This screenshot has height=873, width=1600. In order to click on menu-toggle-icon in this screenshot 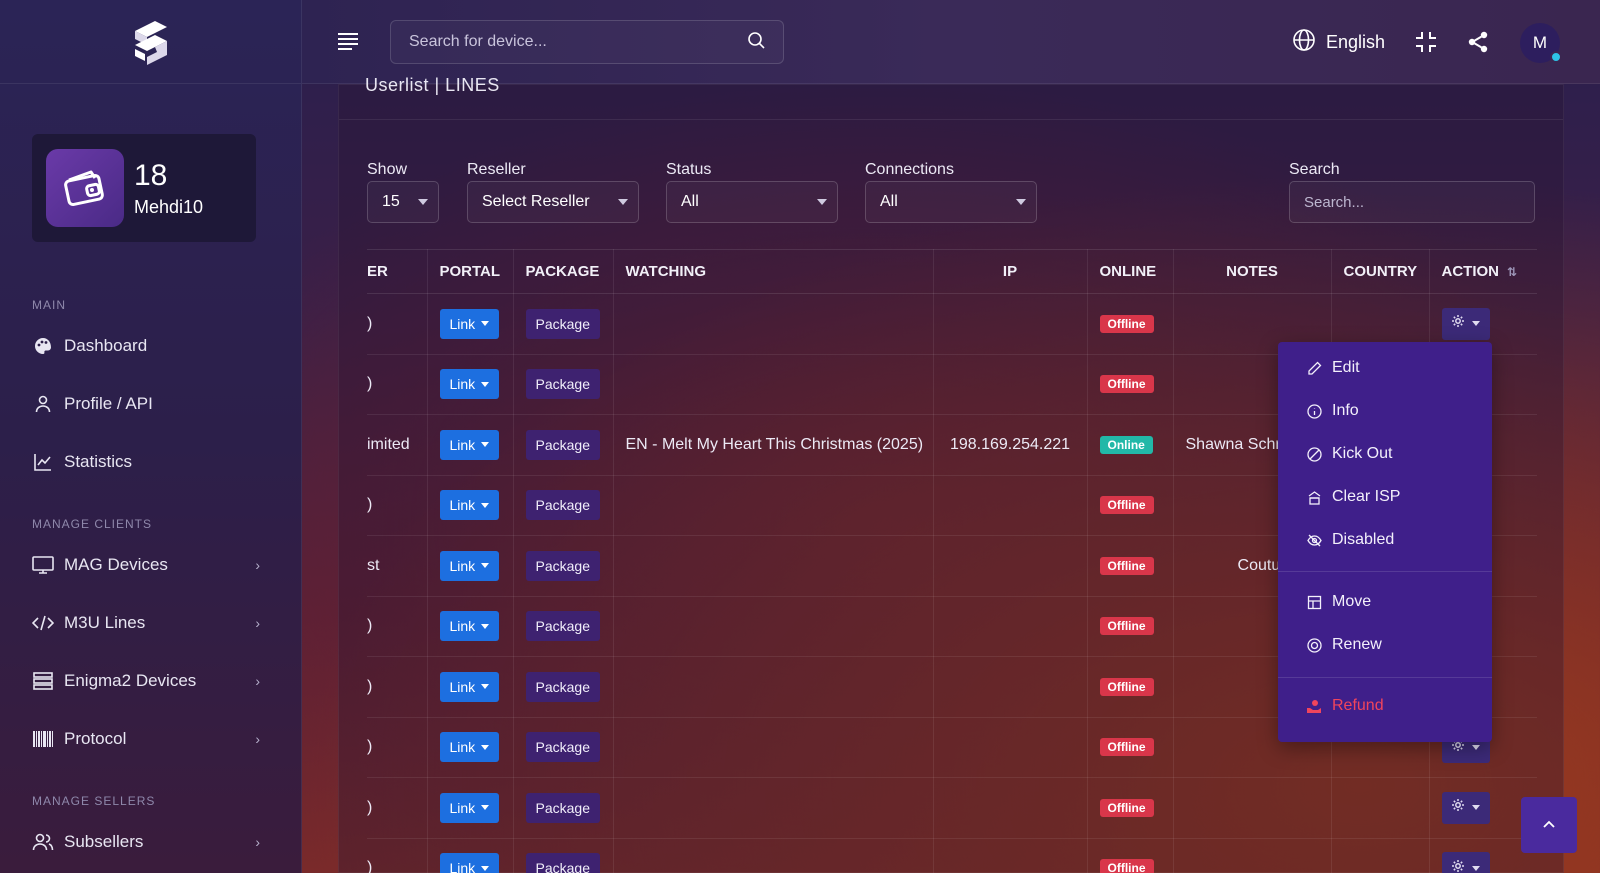, I will do `click(348, 41)`.